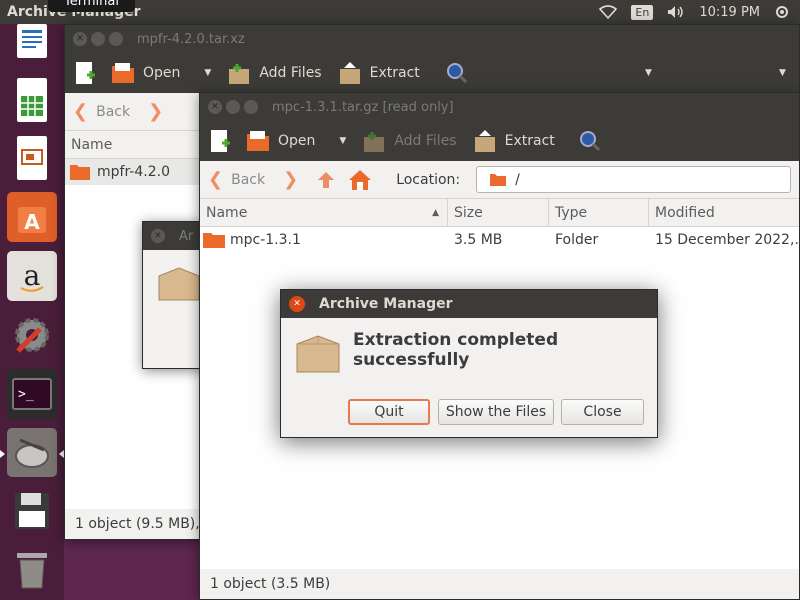 Image resolution: width=800 pixels, height=600 pixels. Describe the element at coordinates (363, 107) in the screenshot. I see `window-title: mpc-1.3.1.tar.gz [read only]` at that location.